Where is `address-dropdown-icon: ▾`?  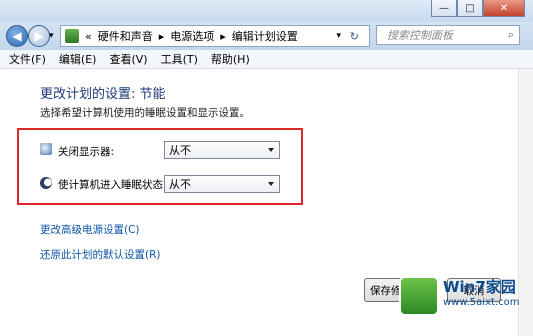 address-dropdown-icon: ▾ is located at coordinates (338, 36).